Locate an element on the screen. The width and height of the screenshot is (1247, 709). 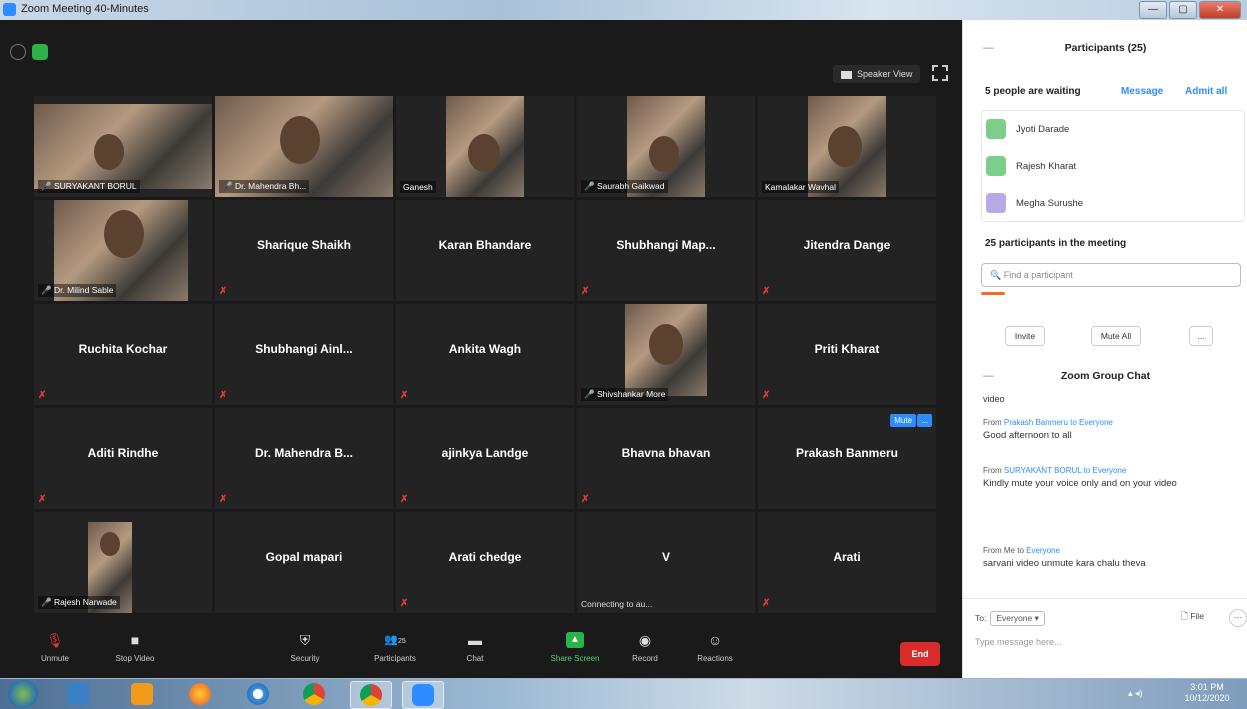
participants-count-text: 25 participants in the meeting is located at coordinates (1056, 243).